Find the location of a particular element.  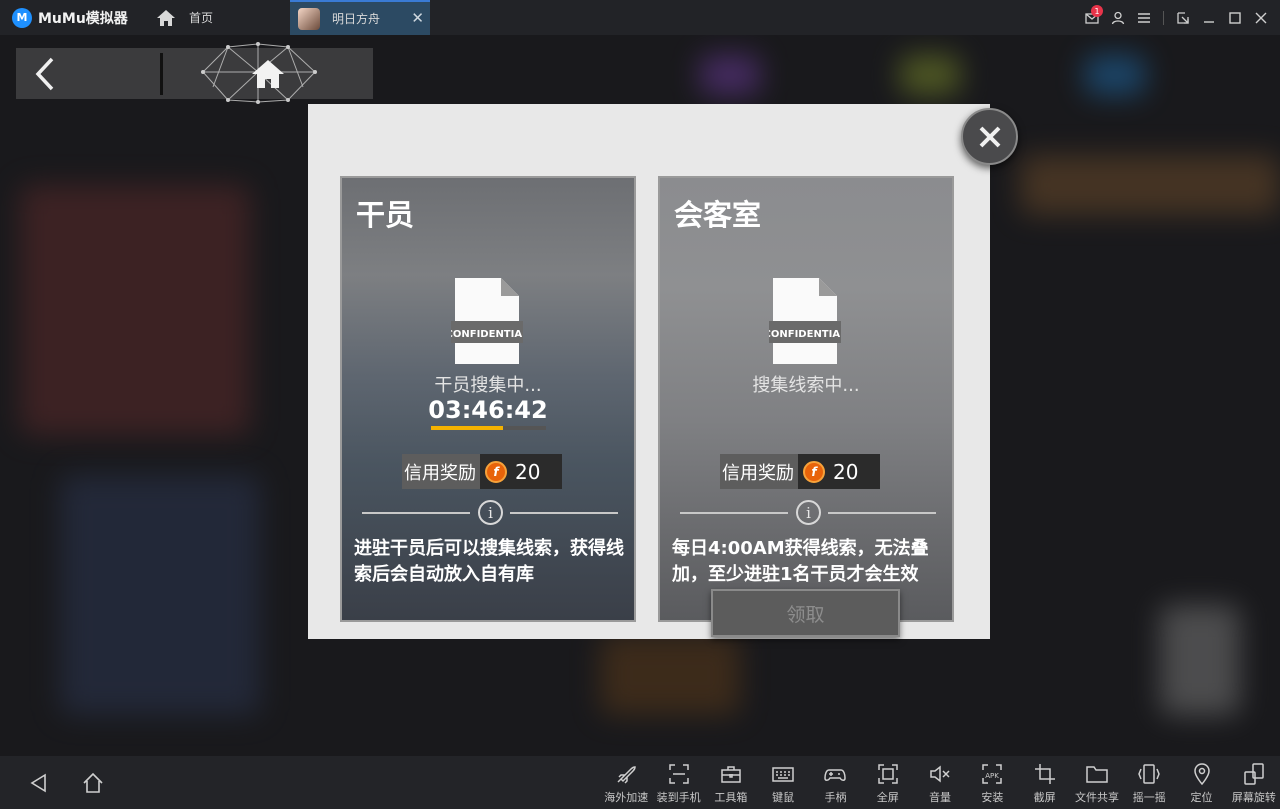

user-button is located at coordinates (1118, 17).